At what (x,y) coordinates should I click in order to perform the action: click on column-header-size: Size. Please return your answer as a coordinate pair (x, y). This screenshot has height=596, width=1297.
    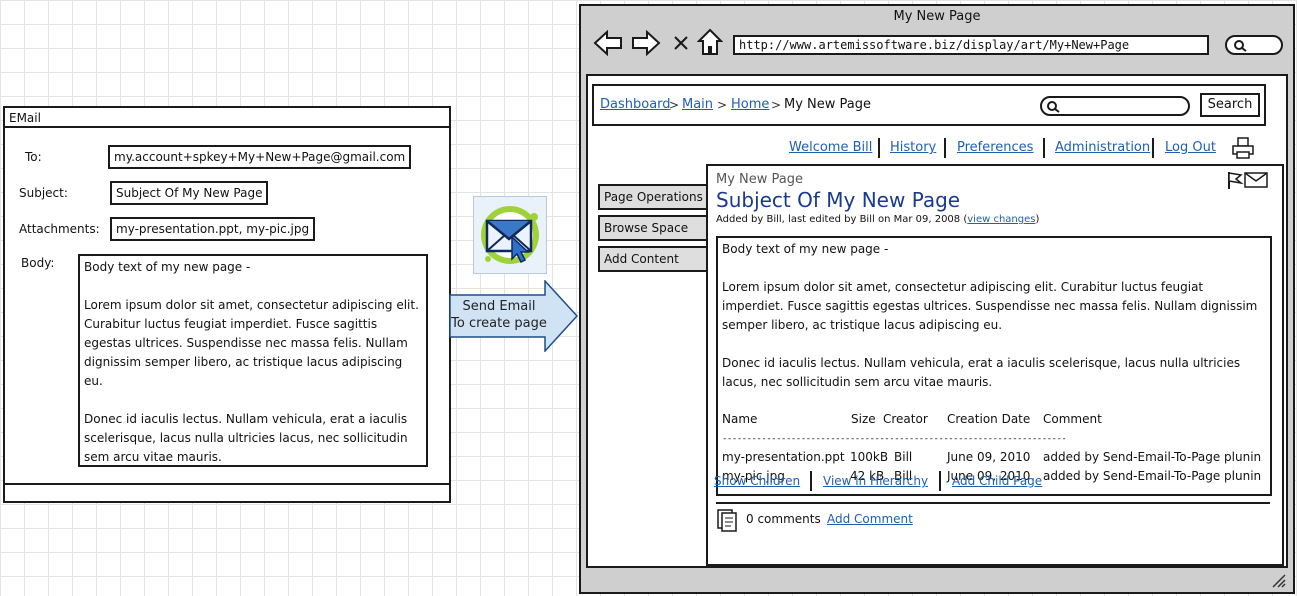
    Looking at the image, I should click on (863, 419).